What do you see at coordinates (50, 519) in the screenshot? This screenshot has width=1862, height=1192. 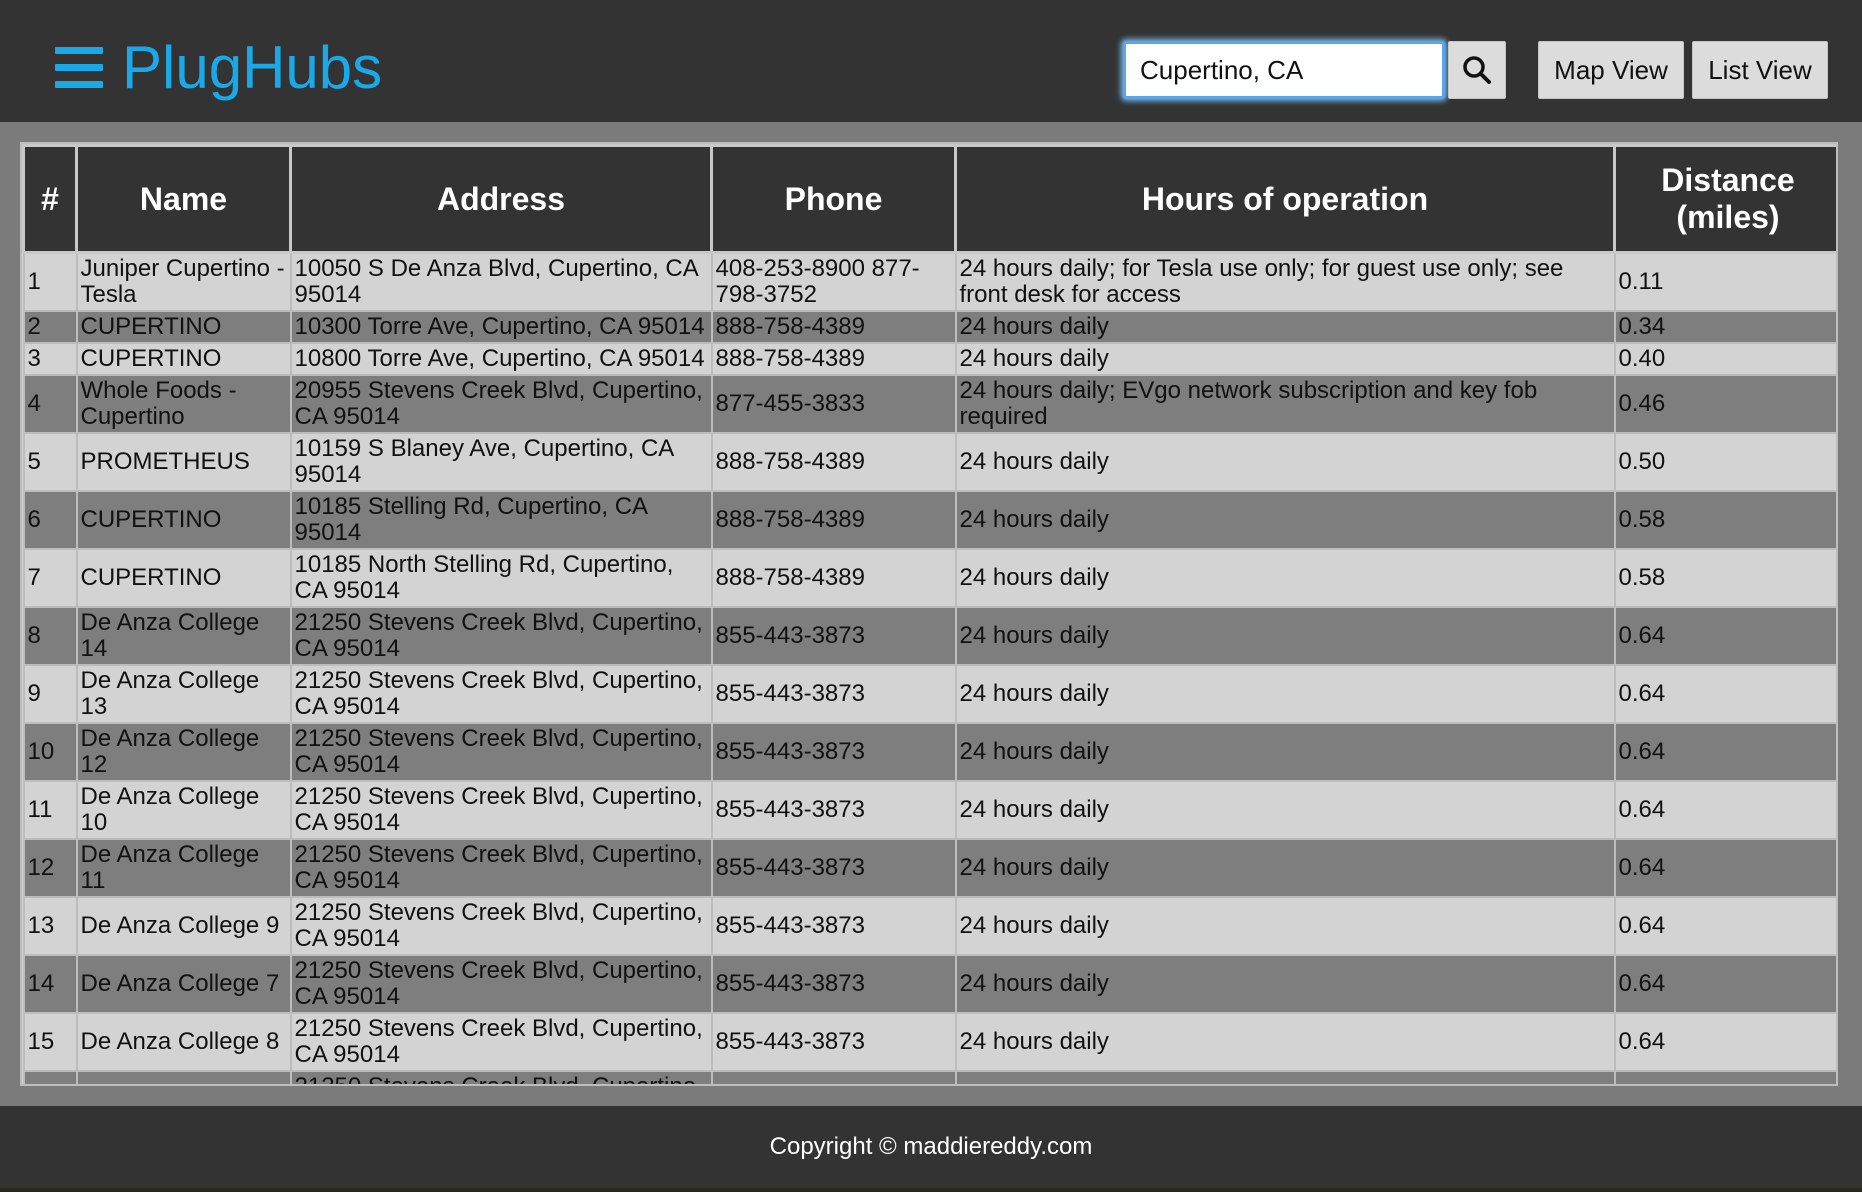 I see `cell-number: 6` at bounding box center [50, 519].